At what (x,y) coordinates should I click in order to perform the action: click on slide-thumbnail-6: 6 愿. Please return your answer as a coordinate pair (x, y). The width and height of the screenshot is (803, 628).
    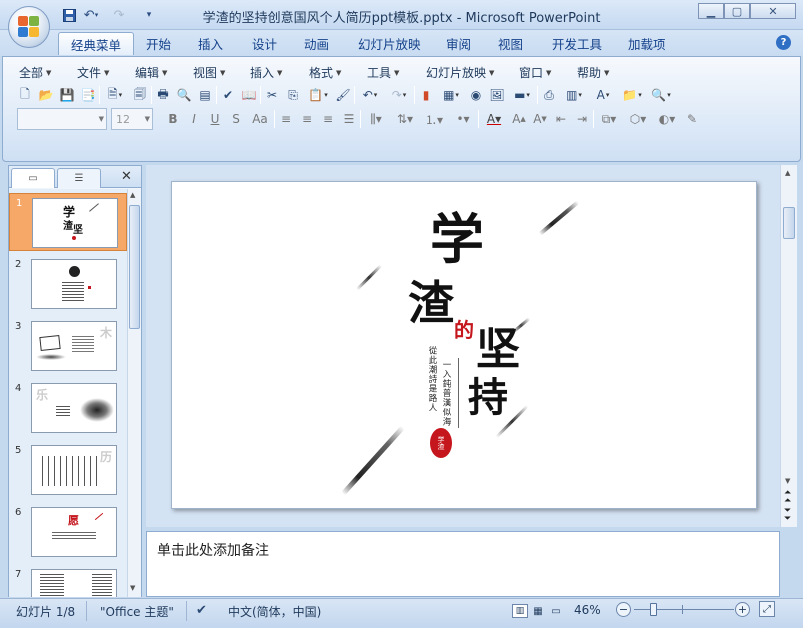
    Looking at the image, I should click on (68, 532).